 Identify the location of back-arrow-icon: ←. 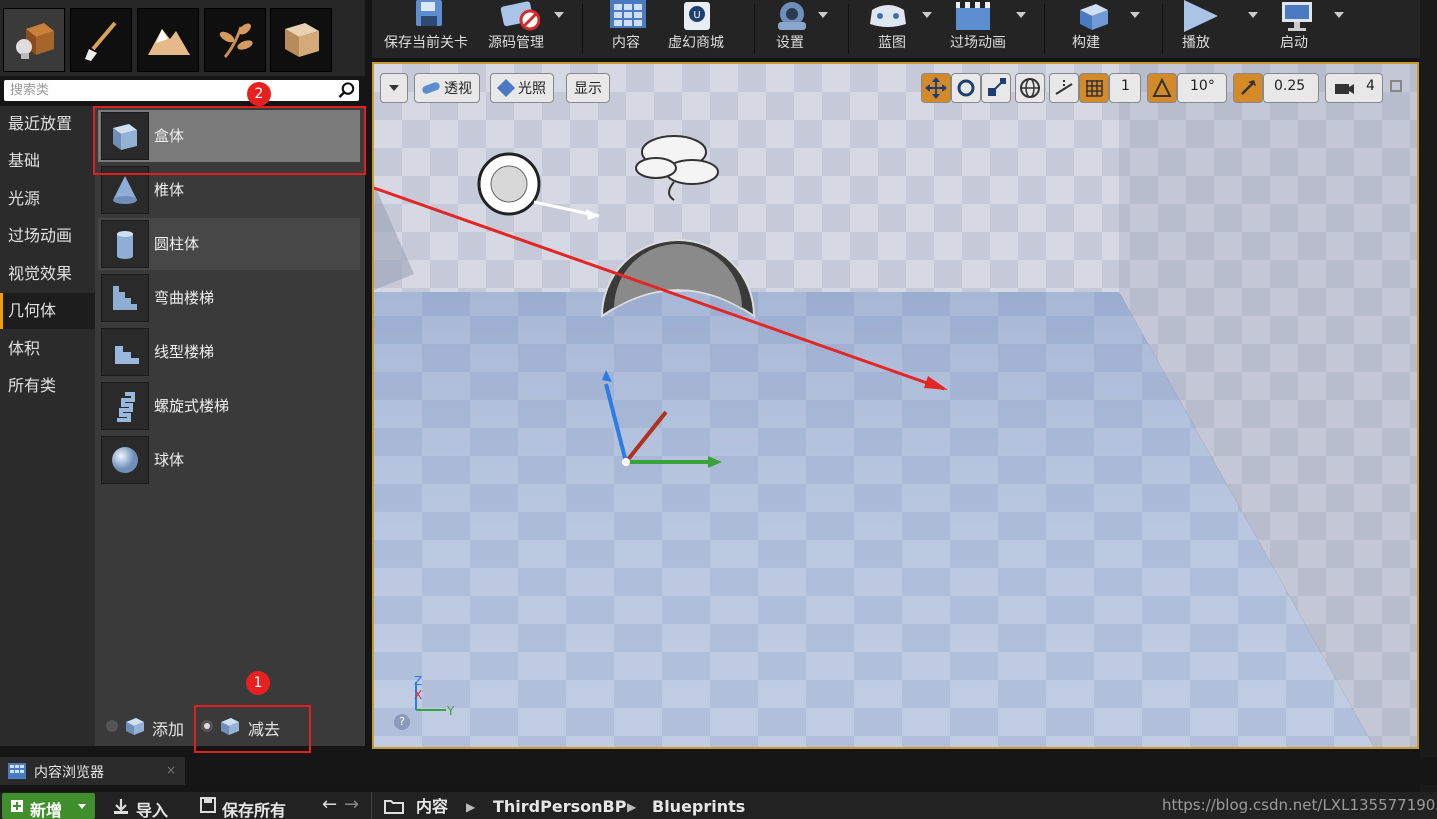
(329, 804).